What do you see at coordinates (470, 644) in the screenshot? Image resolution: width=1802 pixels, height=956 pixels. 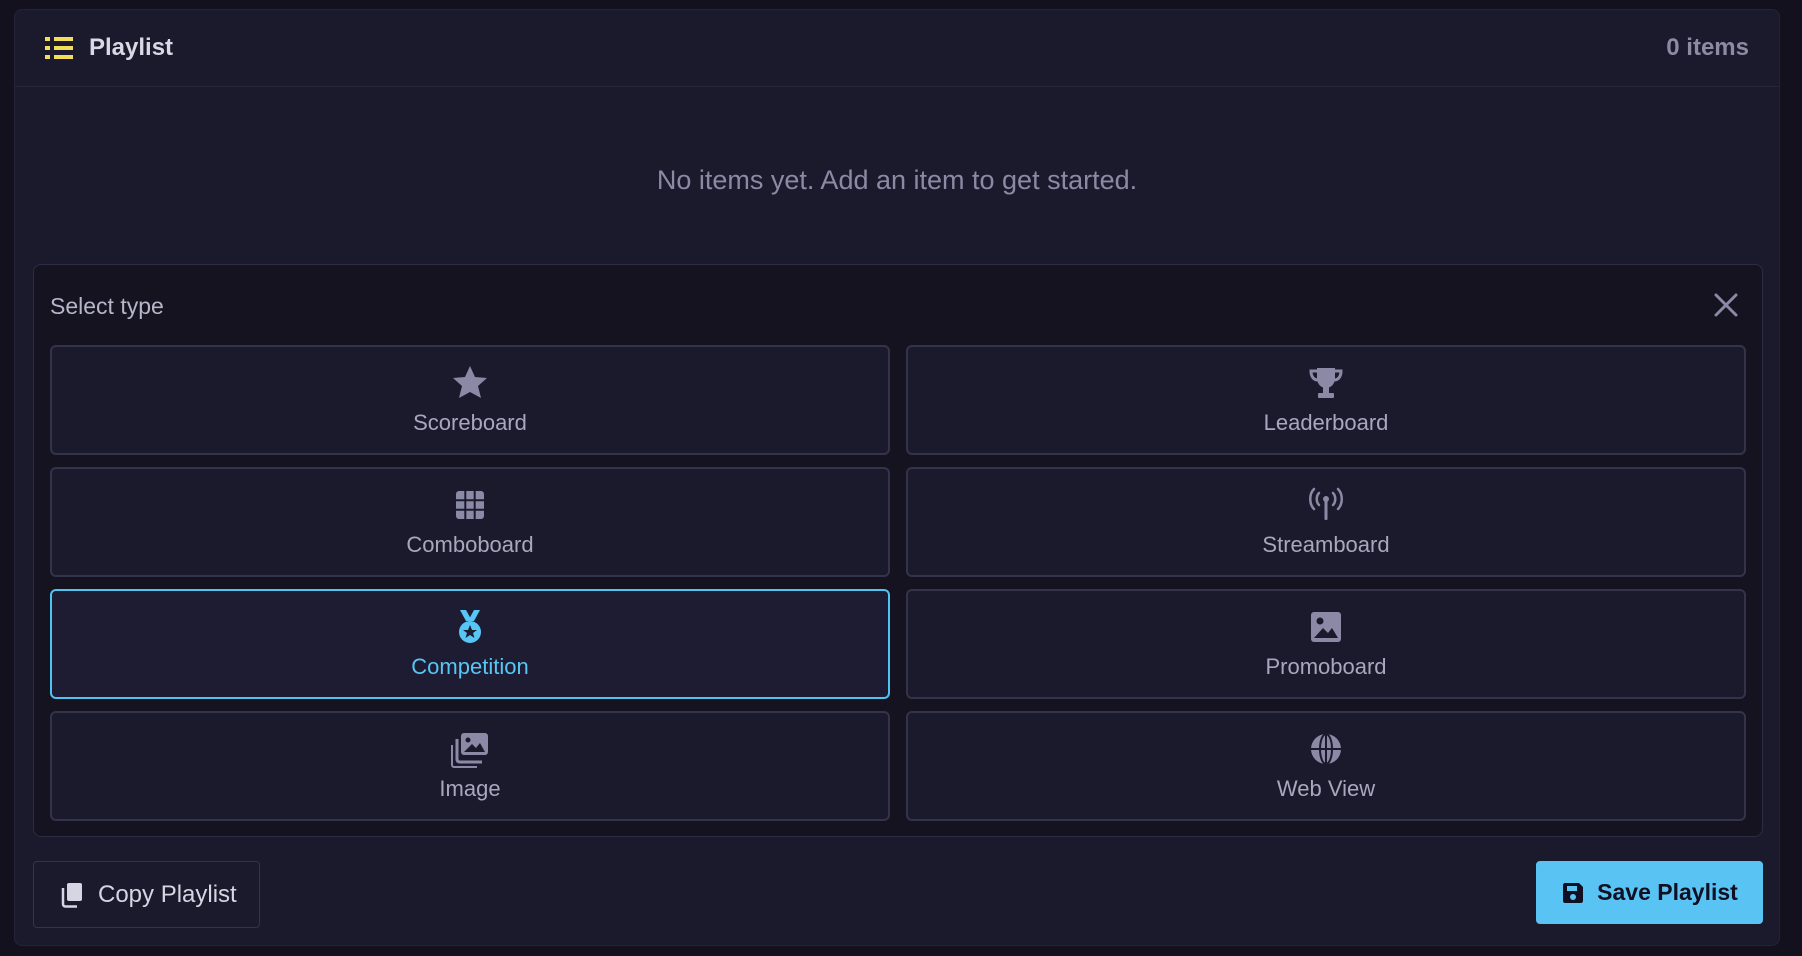 I see `type-tile-competition: Competition` at bounding box center [470, 644].